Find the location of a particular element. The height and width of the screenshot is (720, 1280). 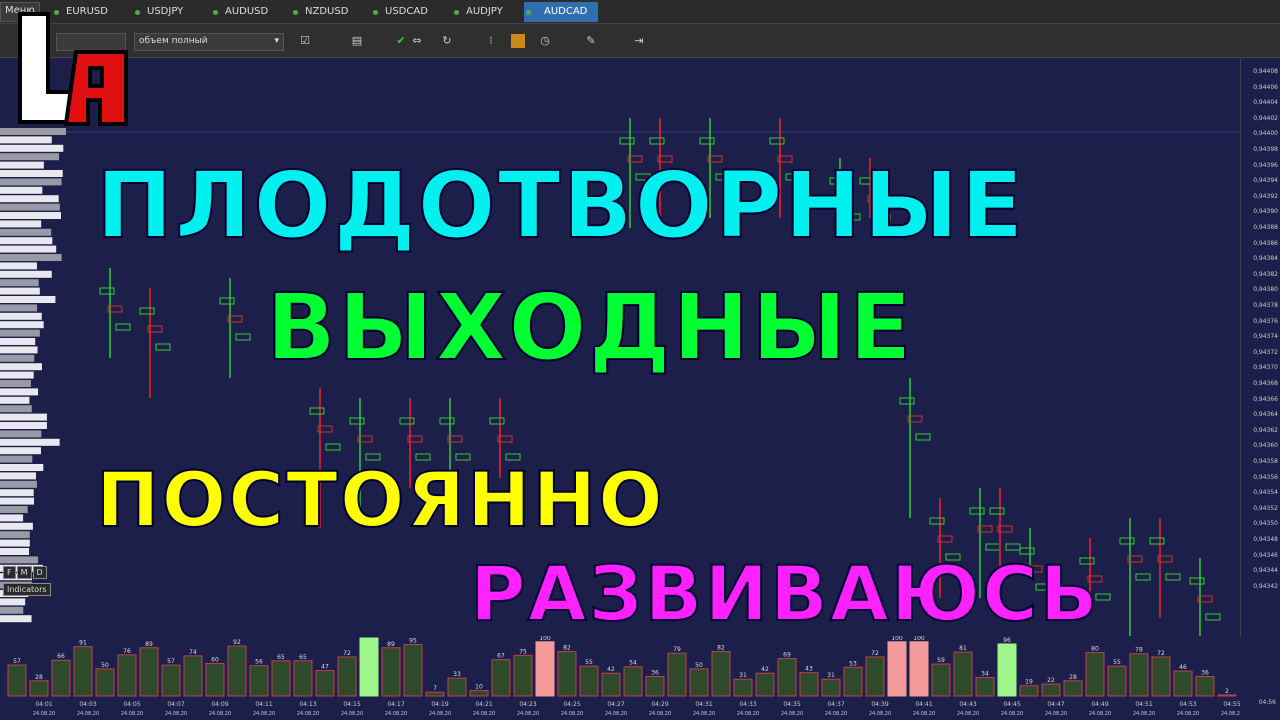

time-tick-label: 04:47 is located at coordinates (1055, 704).